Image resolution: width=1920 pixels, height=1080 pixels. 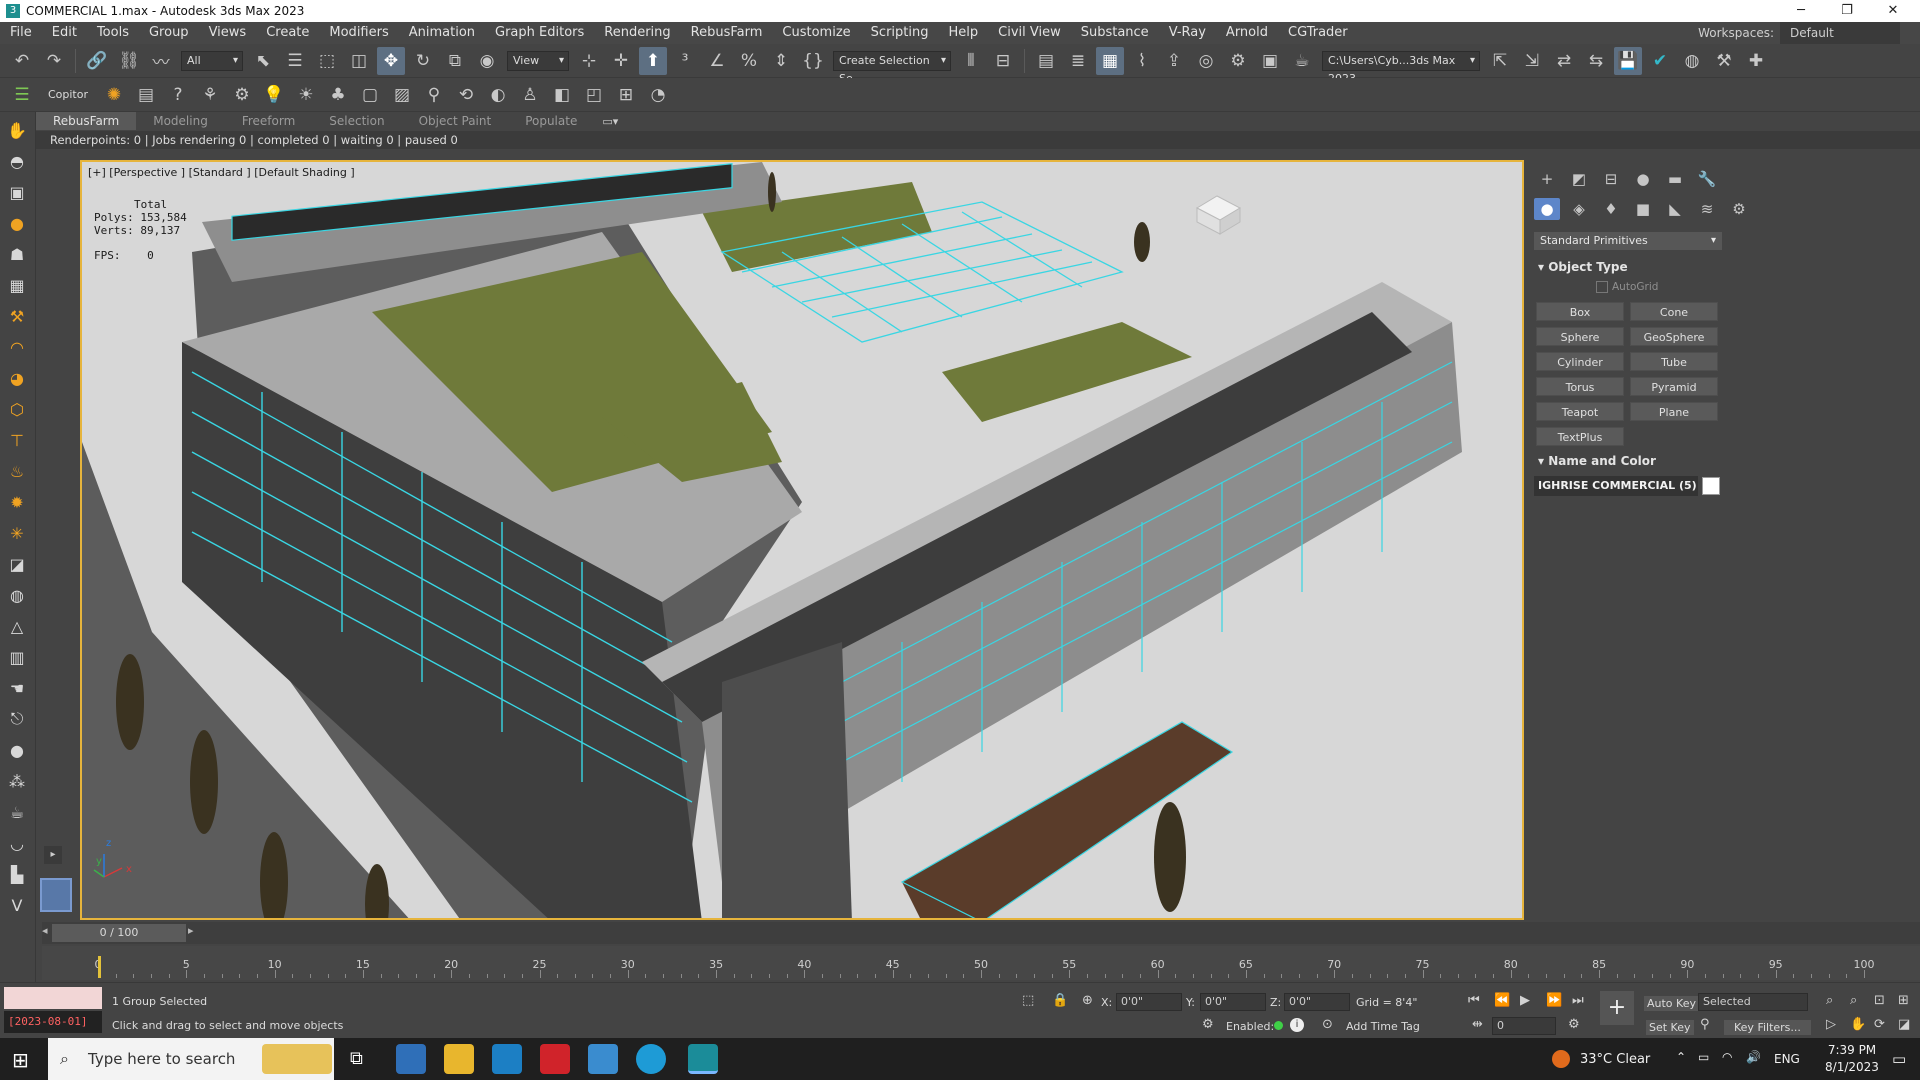 What do you see at coordinates (455, 121) in the screenshot?
I see `tab-object-paint: Object Paint` at bounding box center [455, 121].